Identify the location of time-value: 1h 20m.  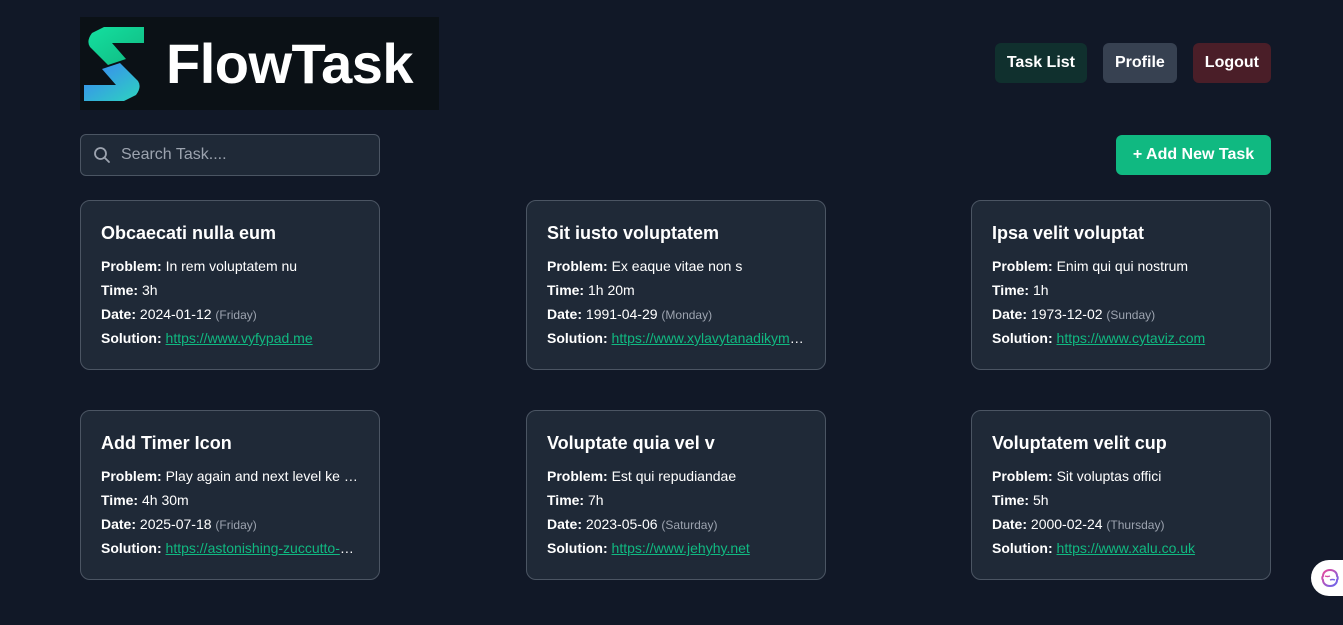
(611, 290).